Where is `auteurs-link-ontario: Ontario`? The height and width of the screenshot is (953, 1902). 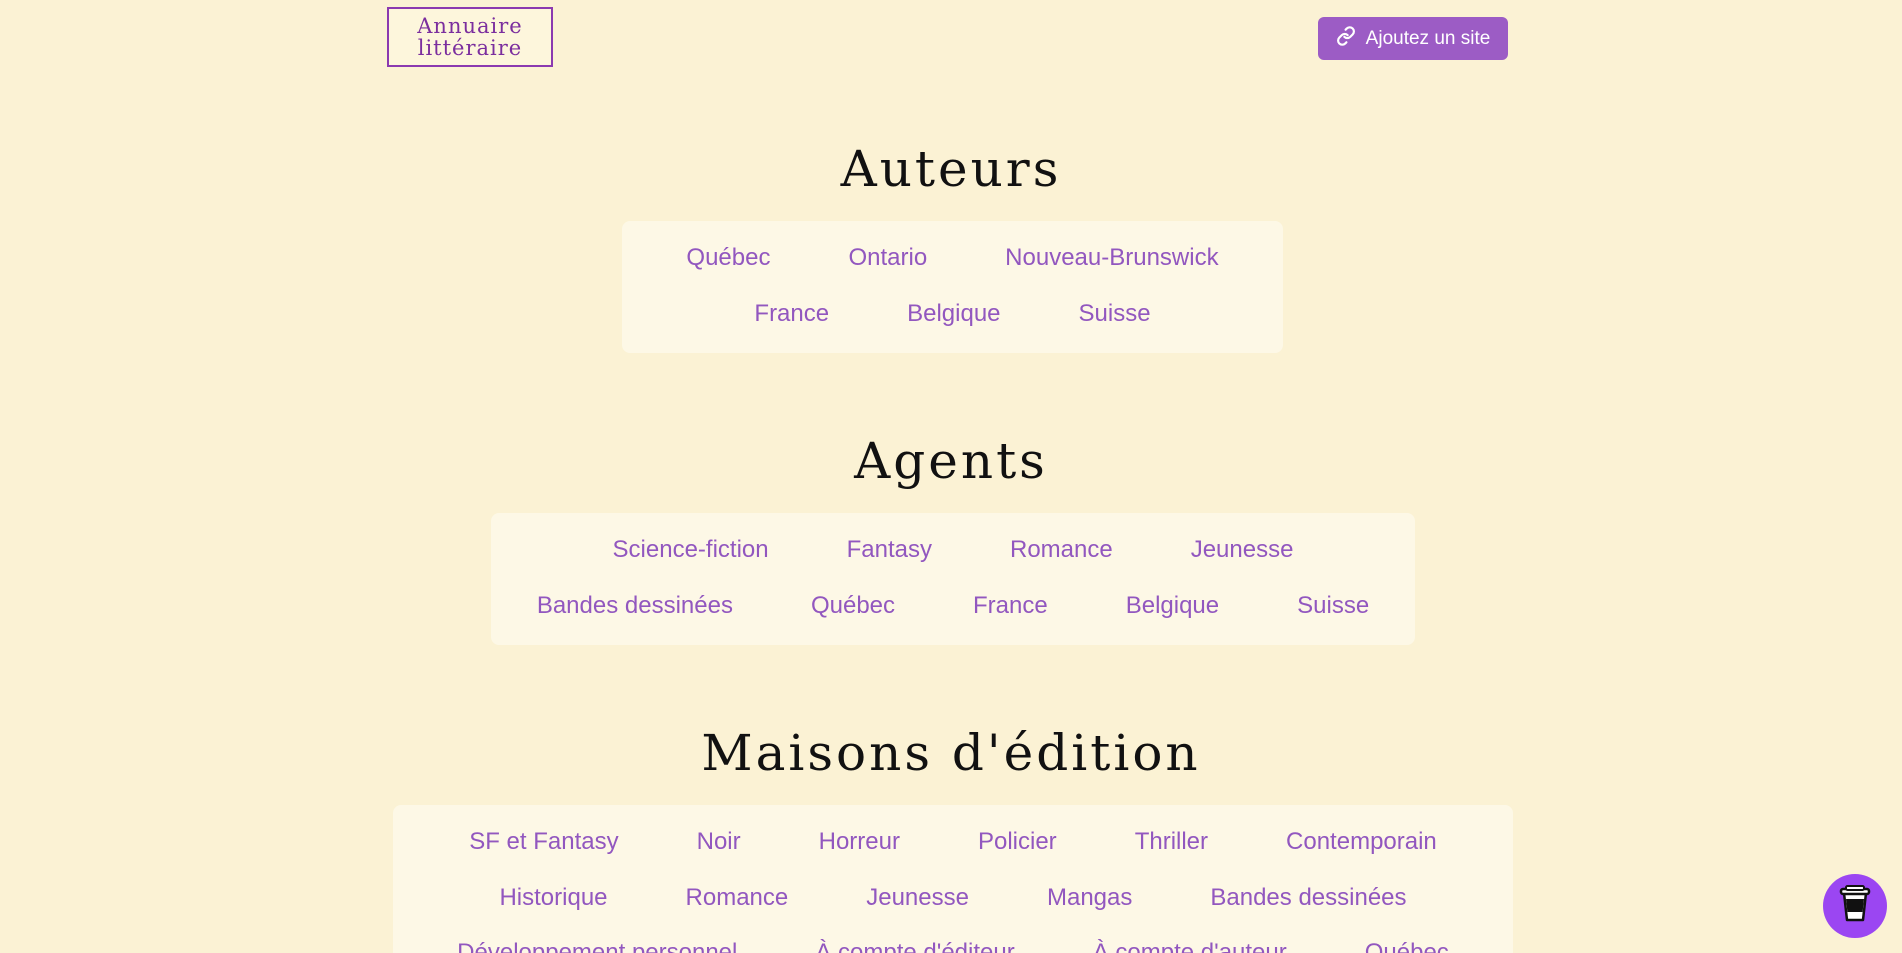
auteurs-link-ontario: Ontario is located at coordinates (887, 258).